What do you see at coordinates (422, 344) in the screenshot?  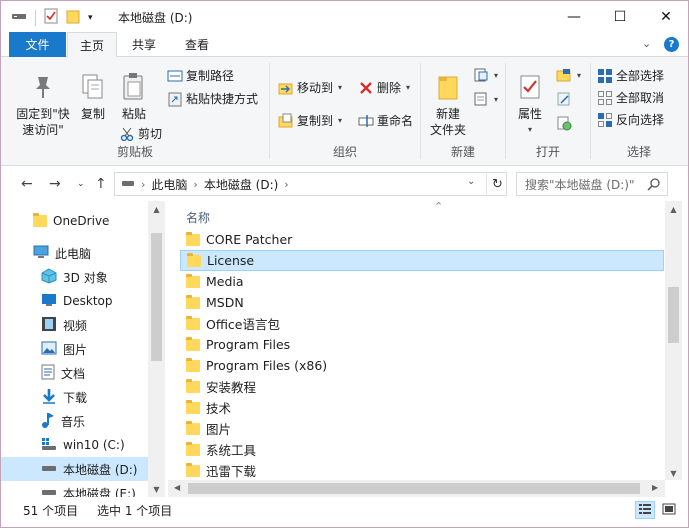 I see `file-row: Program Files` at bounding box center [422, 344].